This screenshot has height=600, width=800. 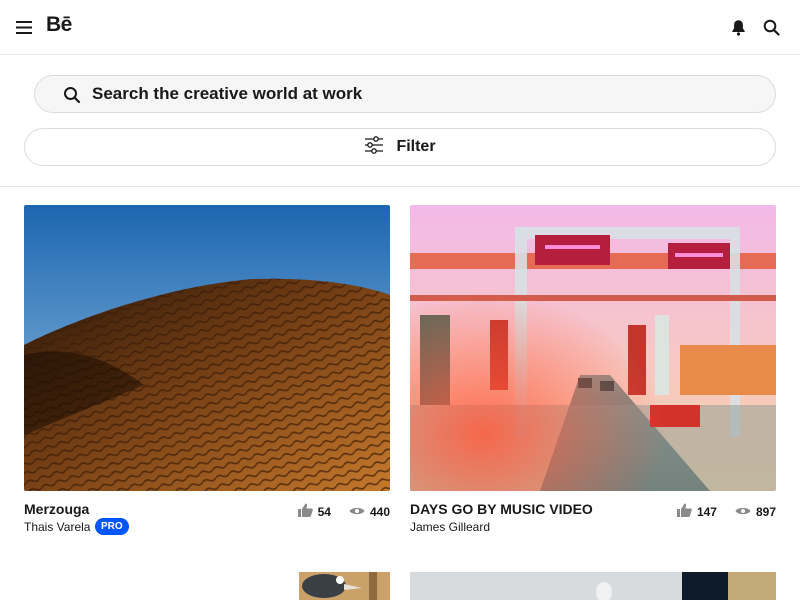 What do you see at coordinates (400, 186) in the screenshot?
I see `section-divider` at bounding box center [400, 186].